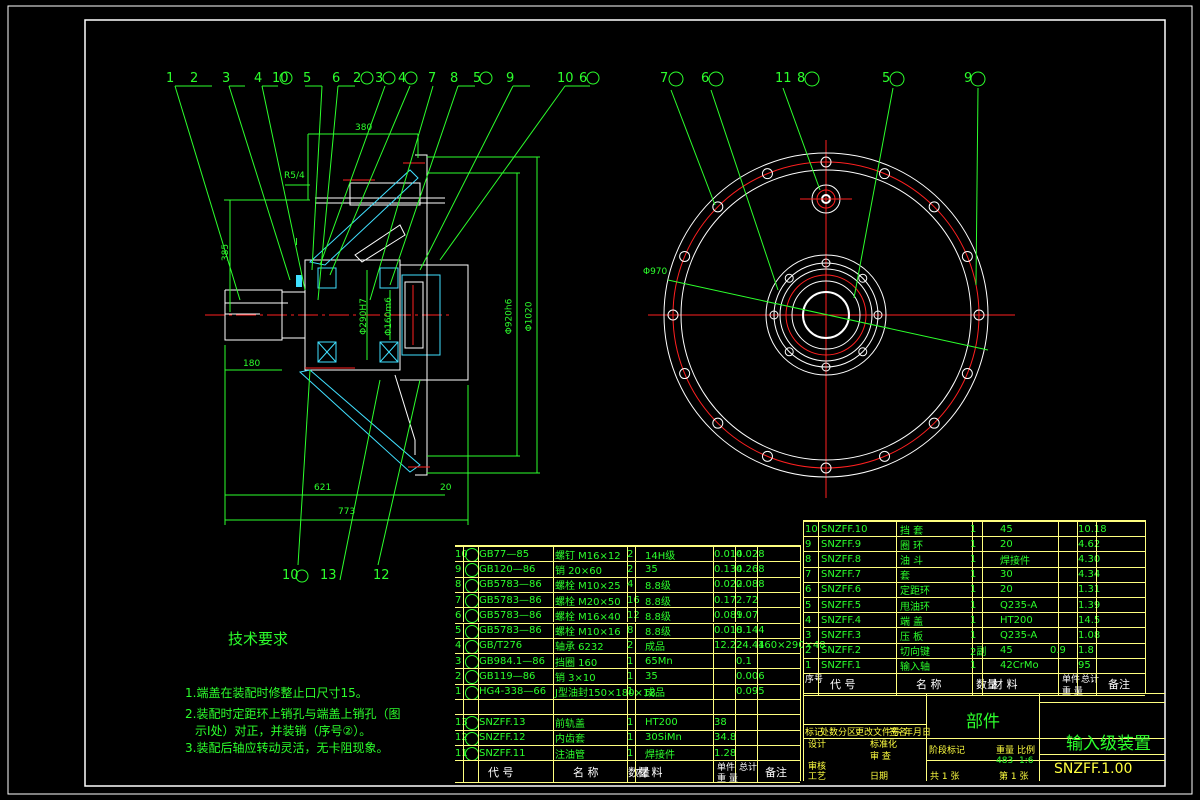 This screenshot has height=800, width=1200. Describe the element at coordinates (1006, 575) in the screenshot. I see `cell-material: 30` at that location.